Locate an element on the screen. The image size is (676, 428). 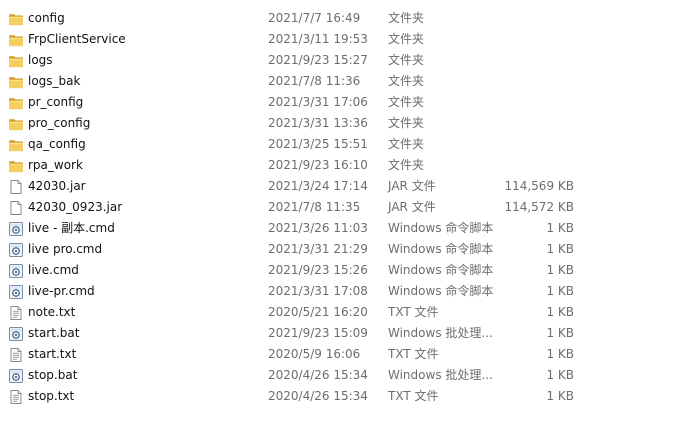
file-row: config 2021/7/7 16:49 文件夹 is located at coordinates (338, 18).